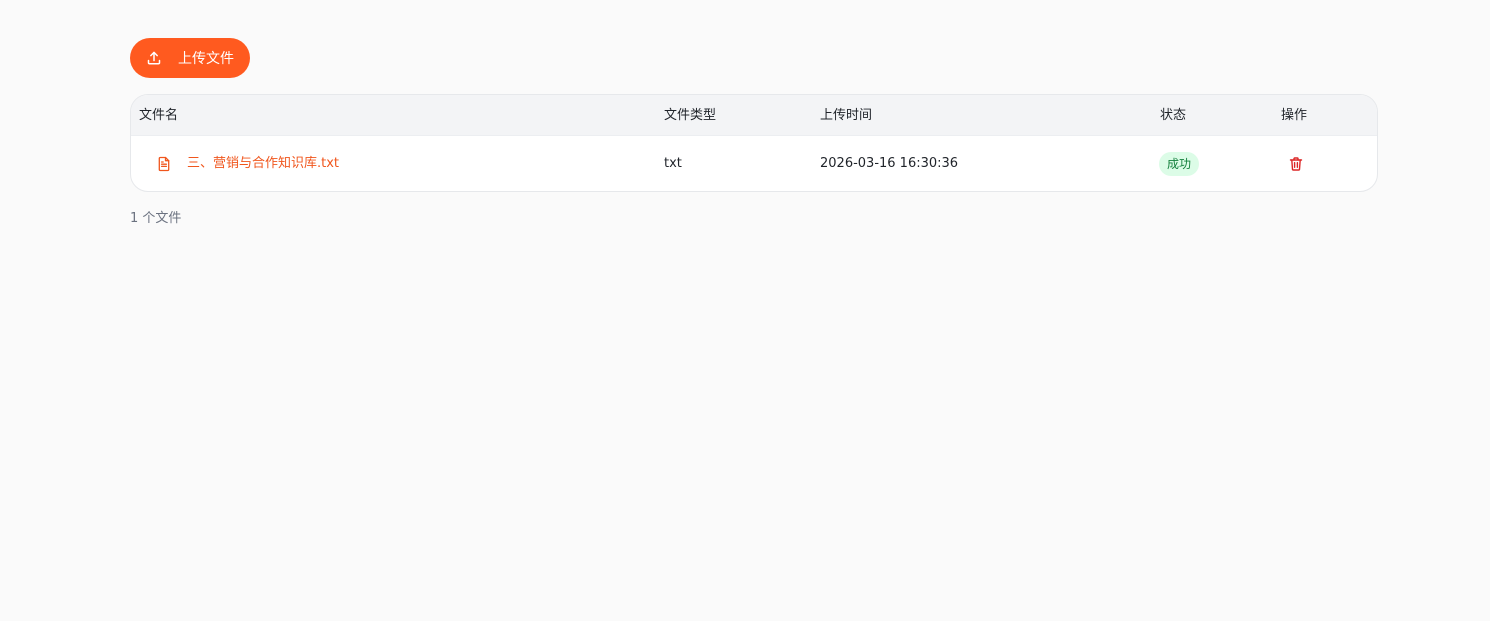  Describe the element at coordinates (889, 163) in the screenshot. I see `upload-time-cell: 2026-03-16 16:30:36` at that location.